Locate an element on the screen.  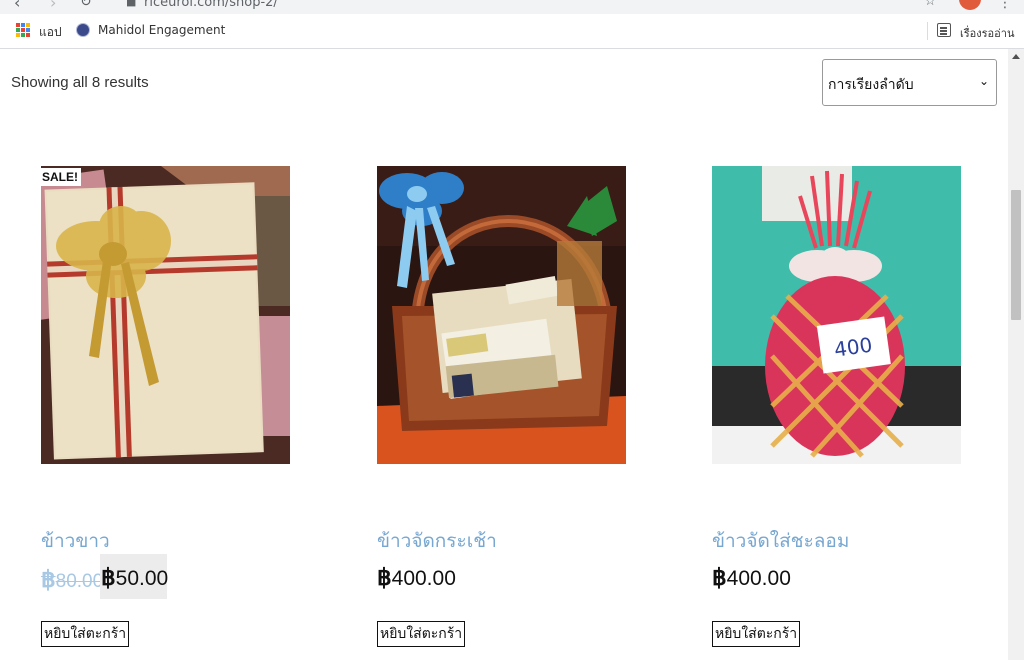
forward-icon: › is located at coordinates (53, 6).